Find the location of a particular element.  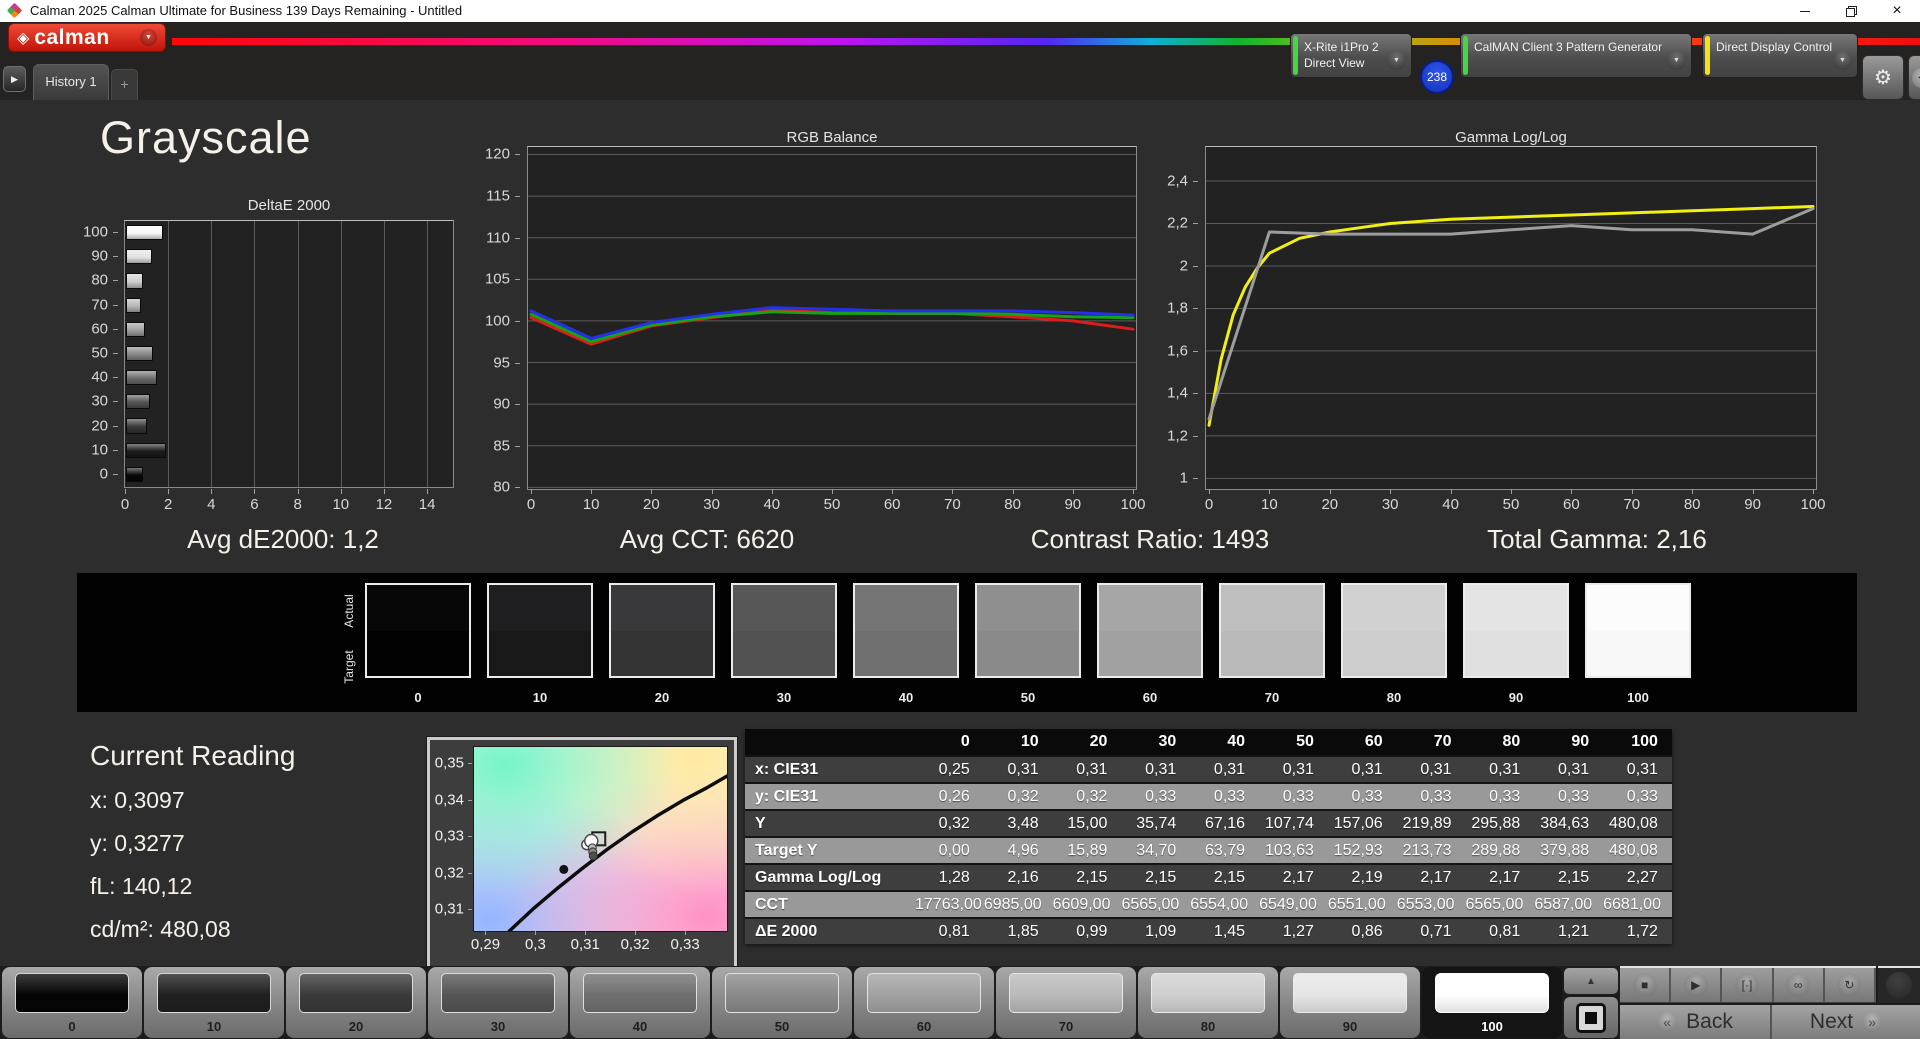

panel-up-button: ▲ is located at coordinates (1591, 981).